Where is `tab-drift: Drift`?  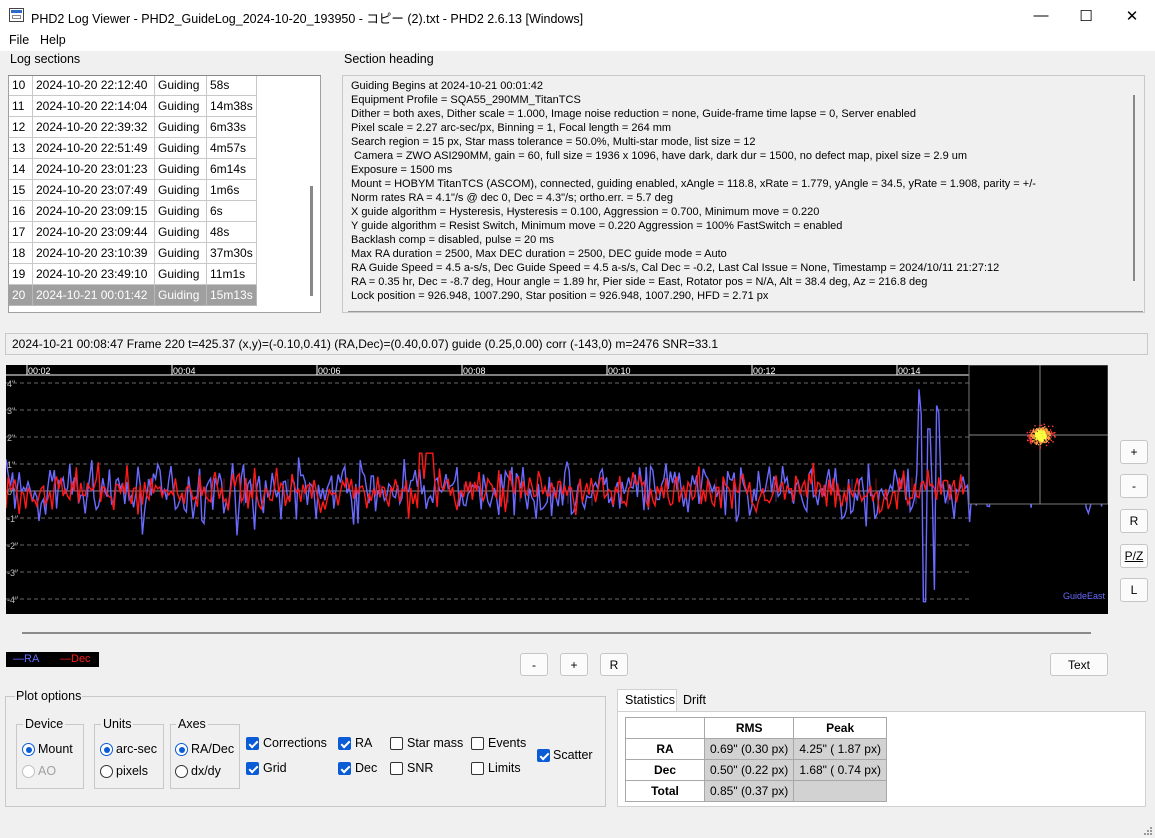 tab-drift: Drift is located at coordinates (698, 701).